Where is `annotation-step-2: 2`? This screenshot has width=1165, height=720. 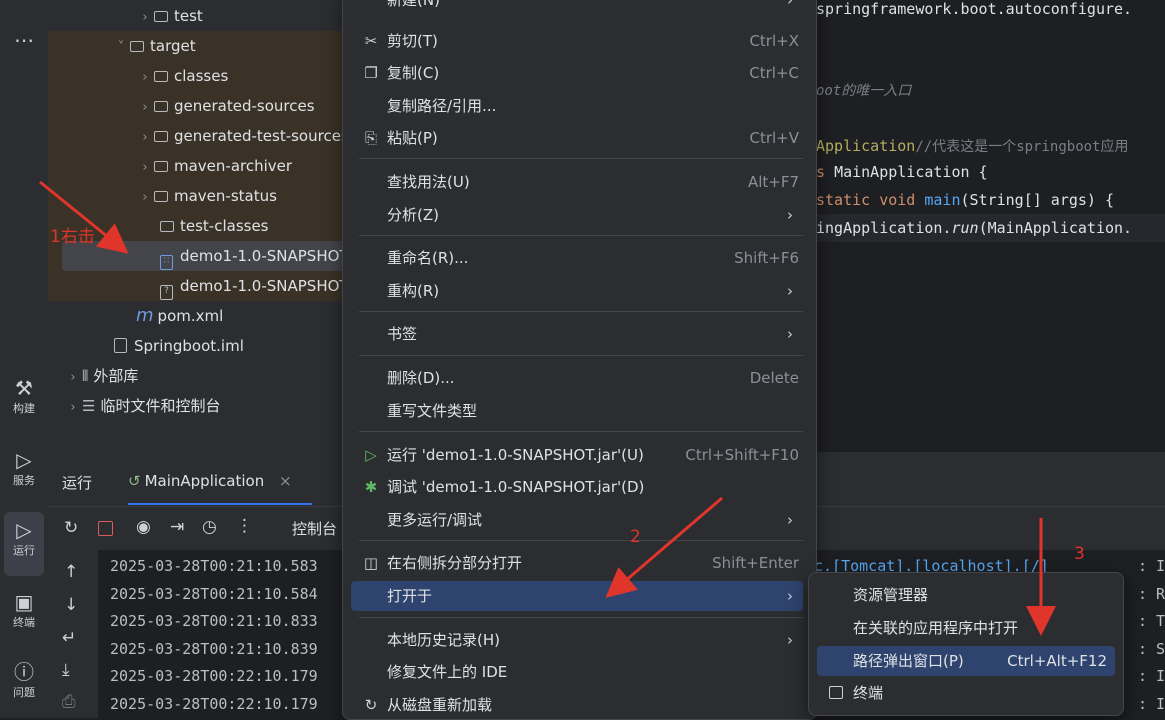 annotation-step-2: 2 is located at coordinates (635, 537).